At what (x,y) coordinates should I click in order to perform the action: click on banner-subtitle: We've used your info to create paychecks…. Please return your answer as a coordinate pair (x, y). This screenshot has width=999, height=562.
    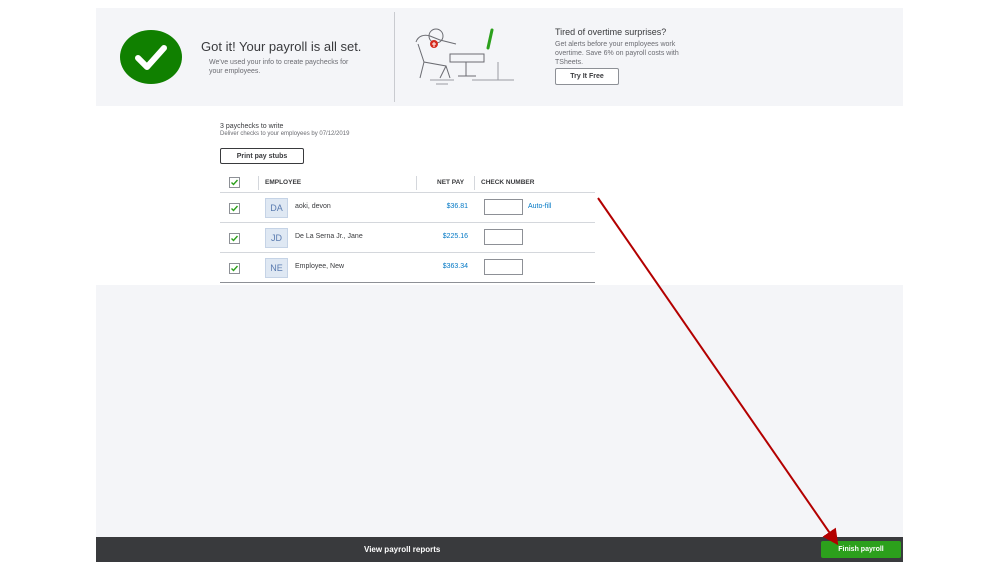
    Looking at the image, I should click on (279, 67).